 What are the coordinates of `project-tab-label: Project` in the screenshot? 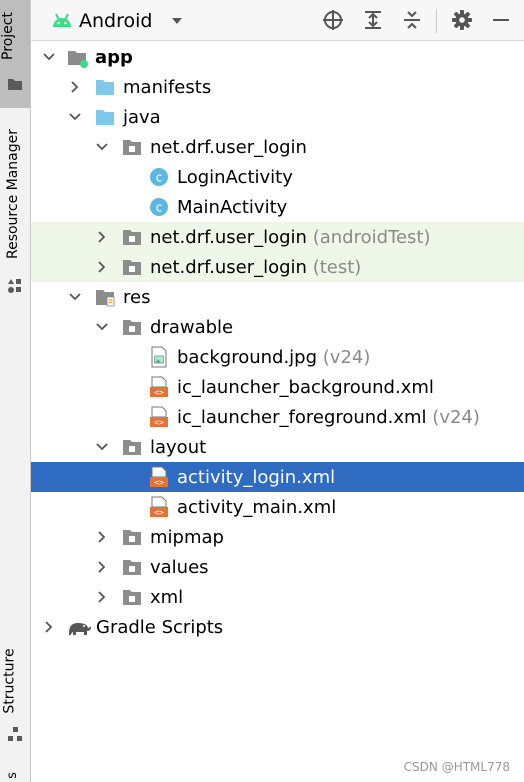 It's located at (8, 36).